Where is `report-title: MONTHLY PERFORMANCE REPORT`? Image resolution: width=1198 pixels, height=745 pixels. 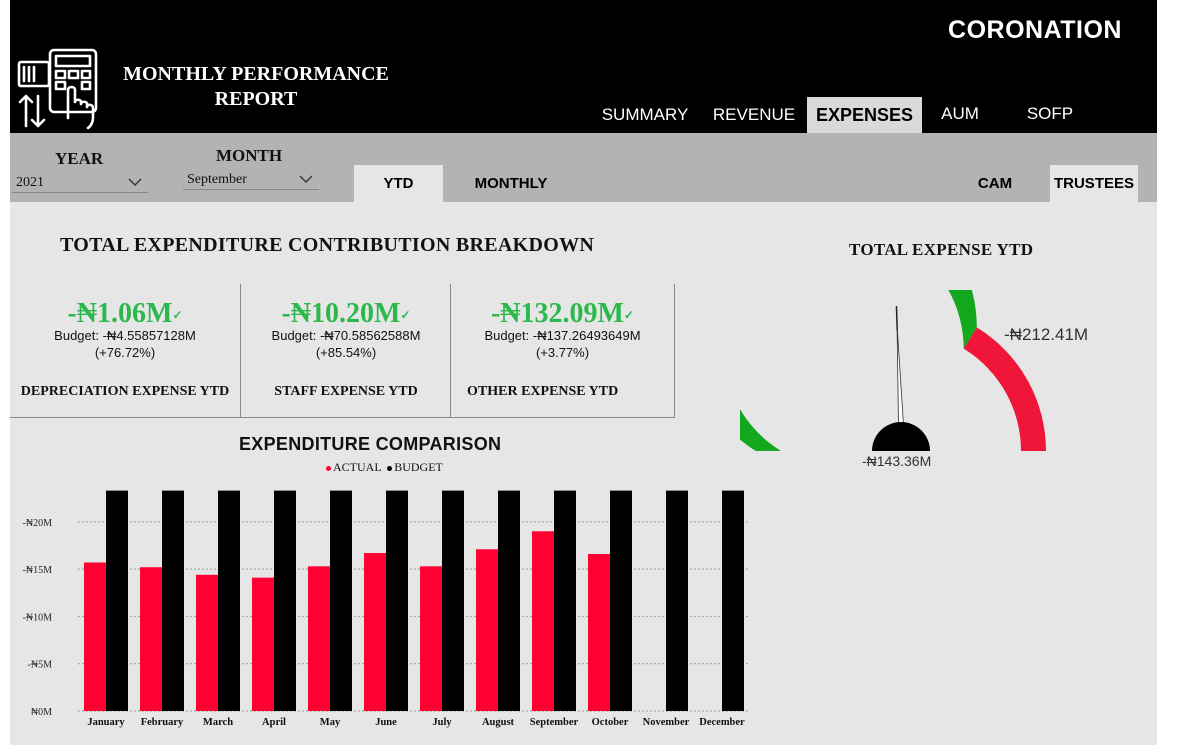
report-title: MONTHLY PERFORMANCE REPORT is located at coordinates (256, 87).